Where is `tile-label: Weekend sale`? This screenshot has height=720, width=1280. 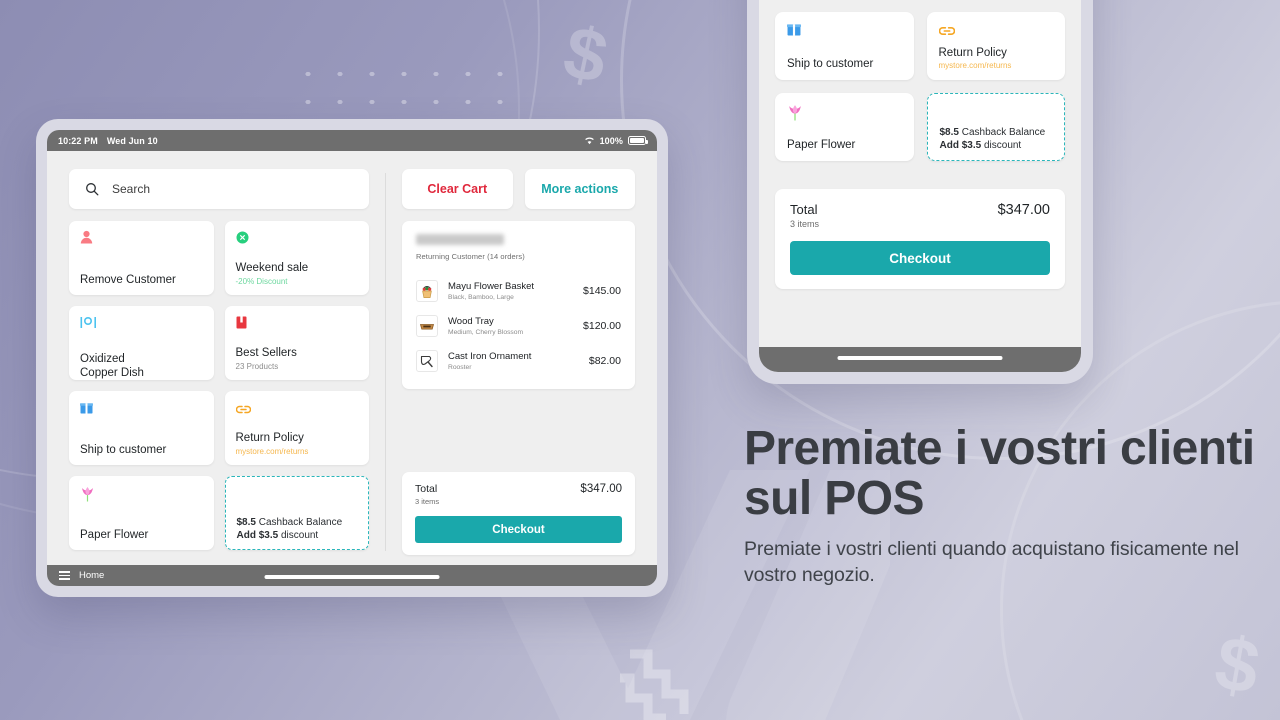 tile-label: Weekend sale is located at coordinates (272, 267).